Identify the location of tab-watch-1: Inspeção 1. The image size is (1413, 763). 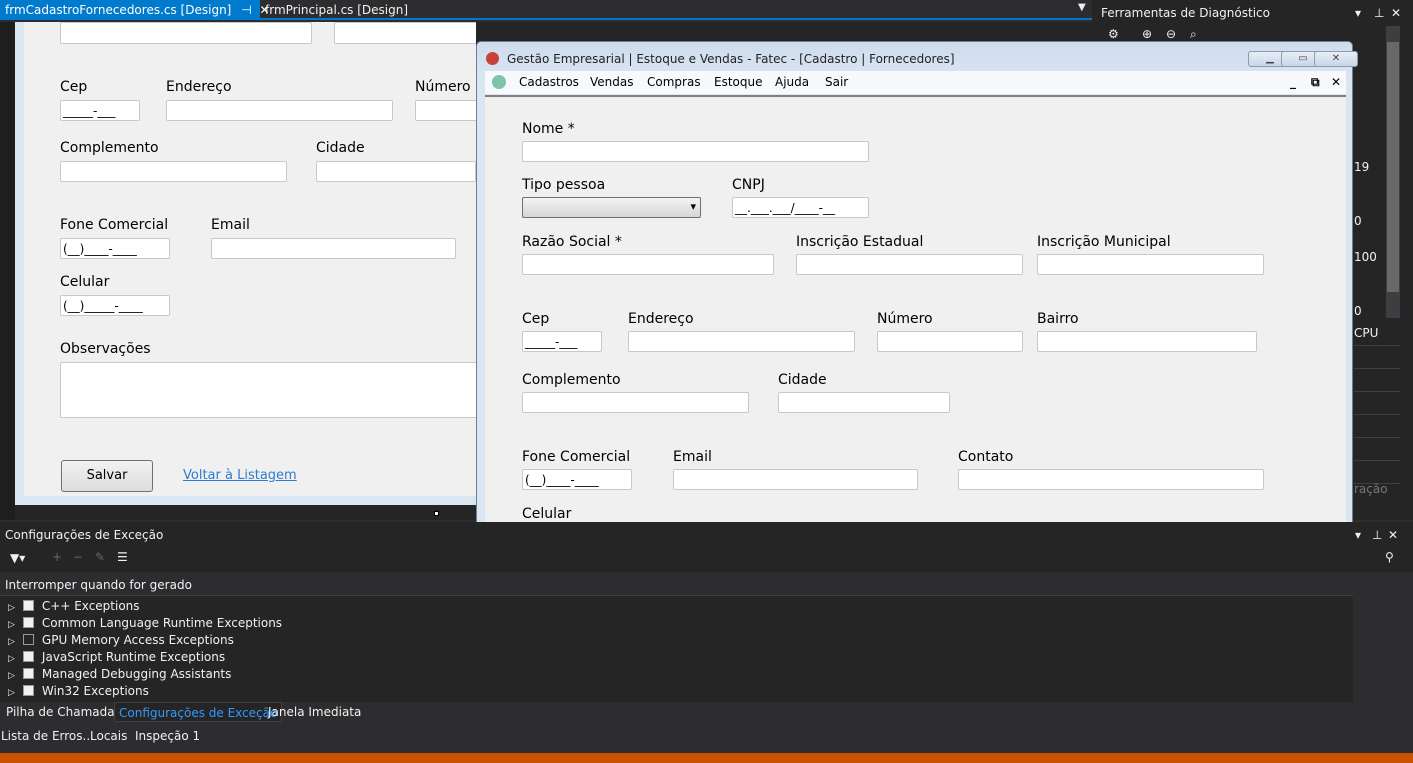
(167, 736).